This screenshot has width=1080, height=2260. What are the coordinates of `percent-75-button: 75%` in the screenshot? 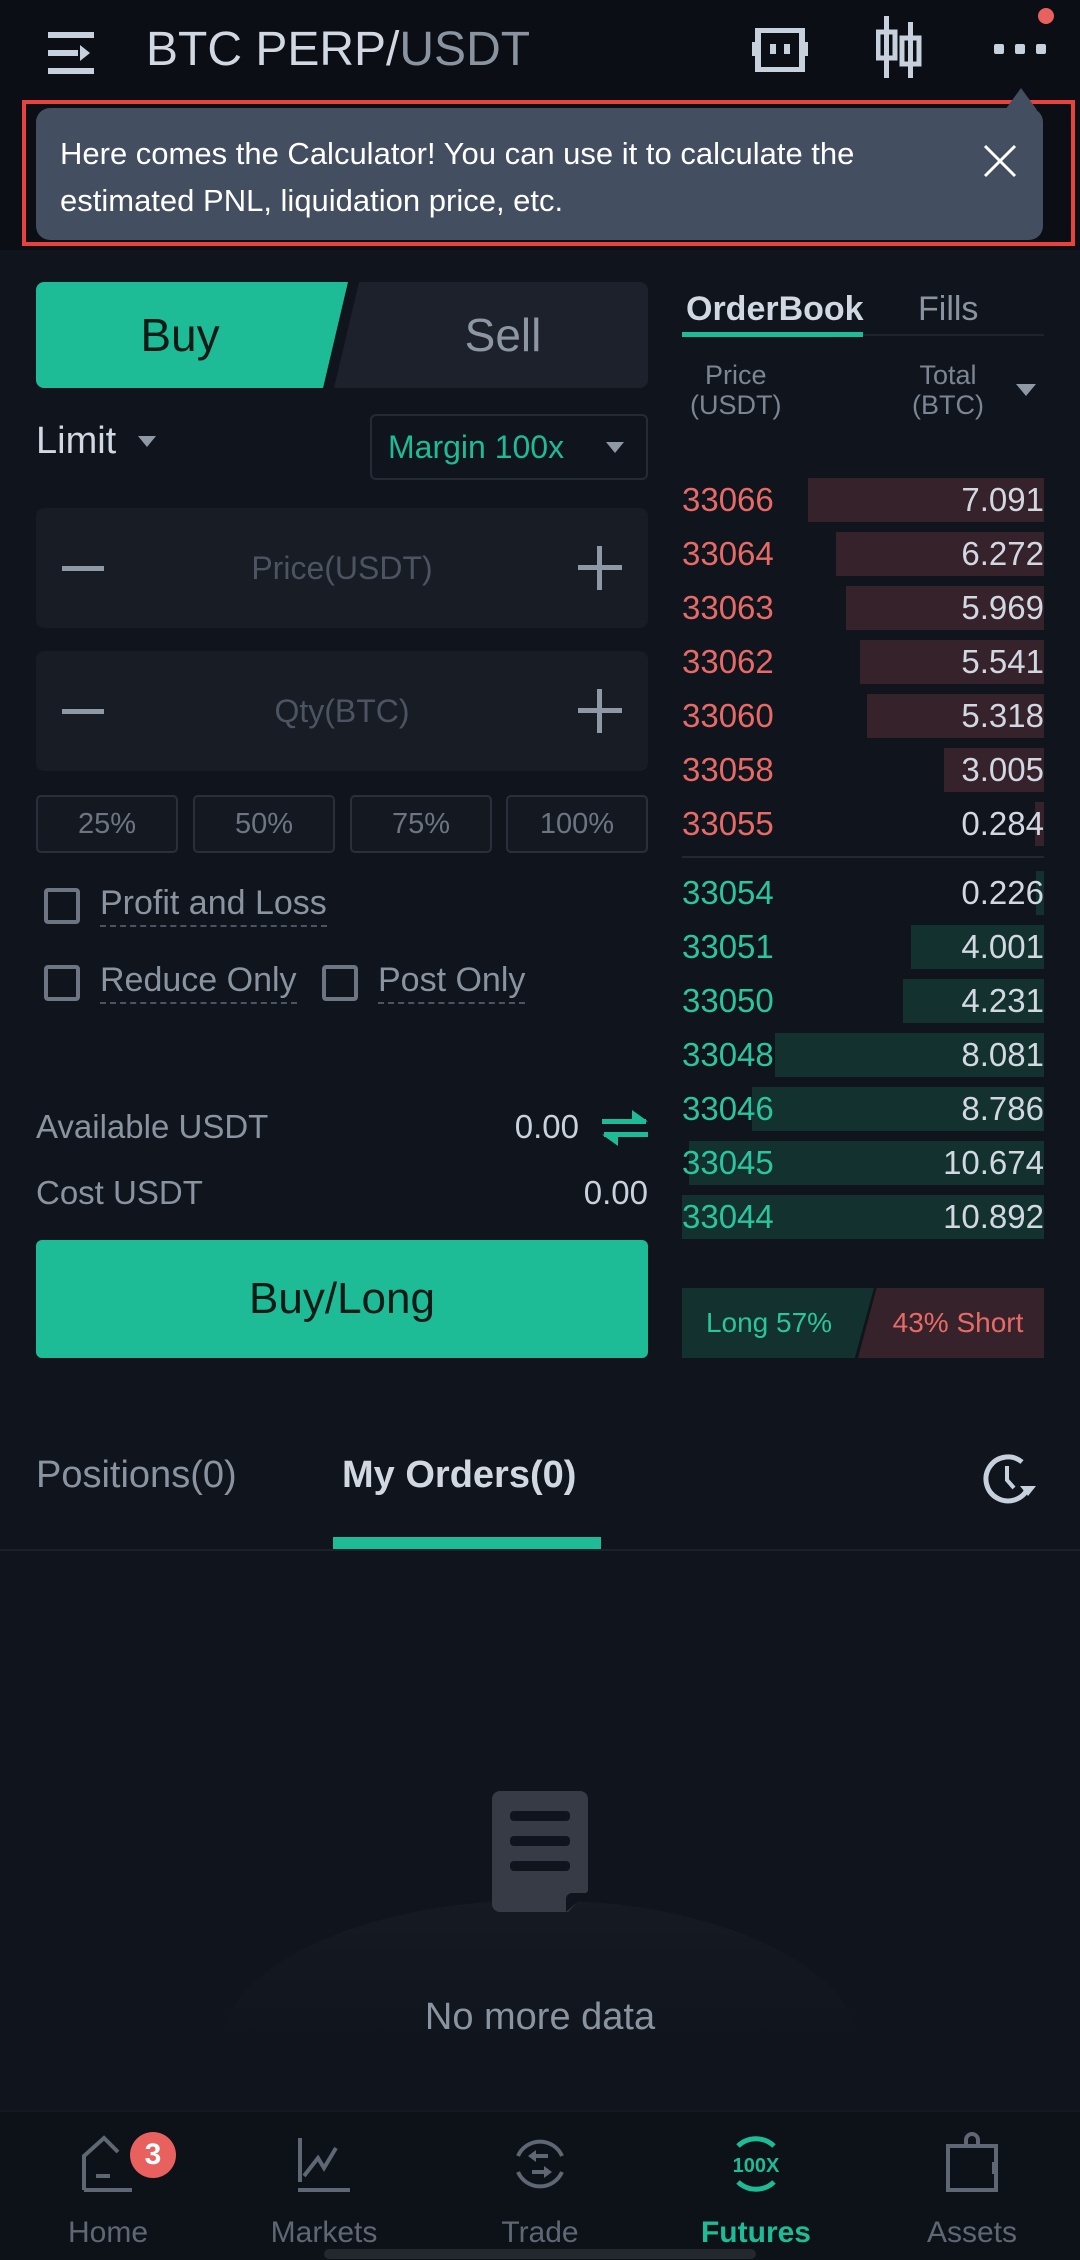 It's located at (421, 824).